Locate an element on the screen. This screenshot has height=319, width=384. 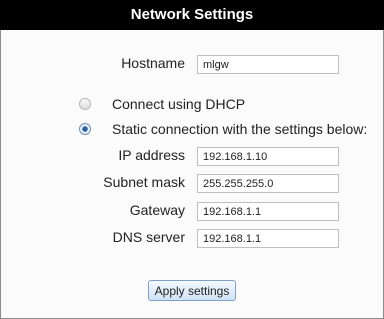
dns-server-label: DNS server is located at coordinates (148, 237).